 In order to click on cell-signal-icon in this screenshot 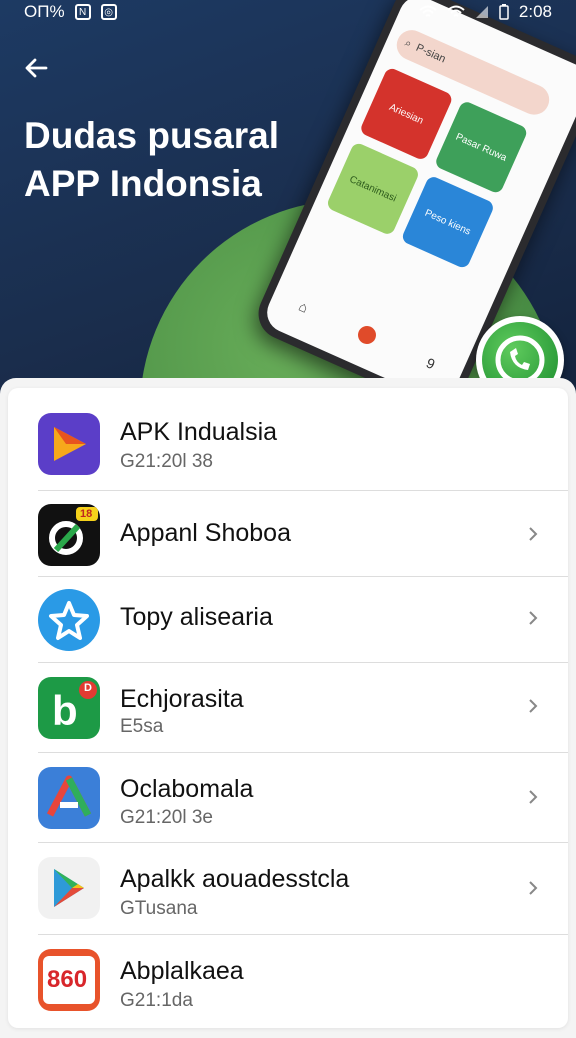, I will do `click(481, 12)`.